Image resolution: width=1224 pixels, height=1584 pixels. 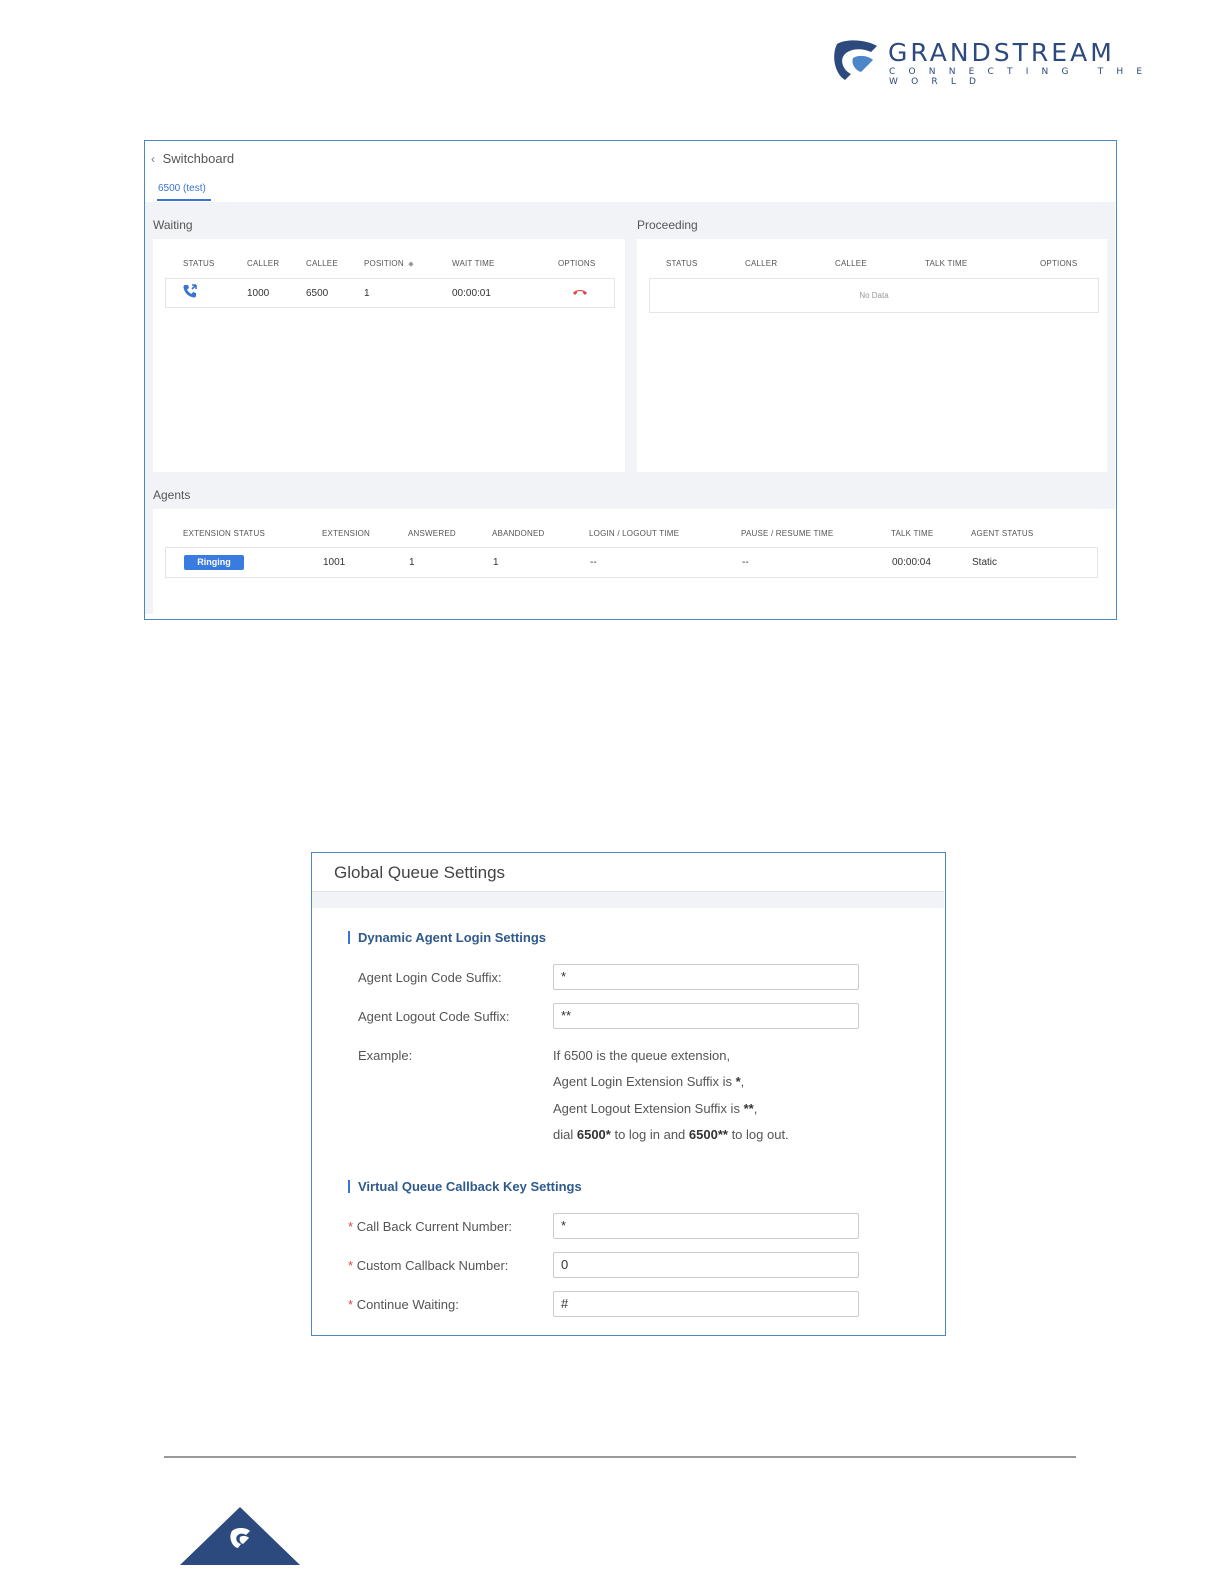 What do you see at coordinates (224, 533) in the screenshot?
I see `col-extension-status: EXTENSION STATUS` at bounding box center [224, 533].